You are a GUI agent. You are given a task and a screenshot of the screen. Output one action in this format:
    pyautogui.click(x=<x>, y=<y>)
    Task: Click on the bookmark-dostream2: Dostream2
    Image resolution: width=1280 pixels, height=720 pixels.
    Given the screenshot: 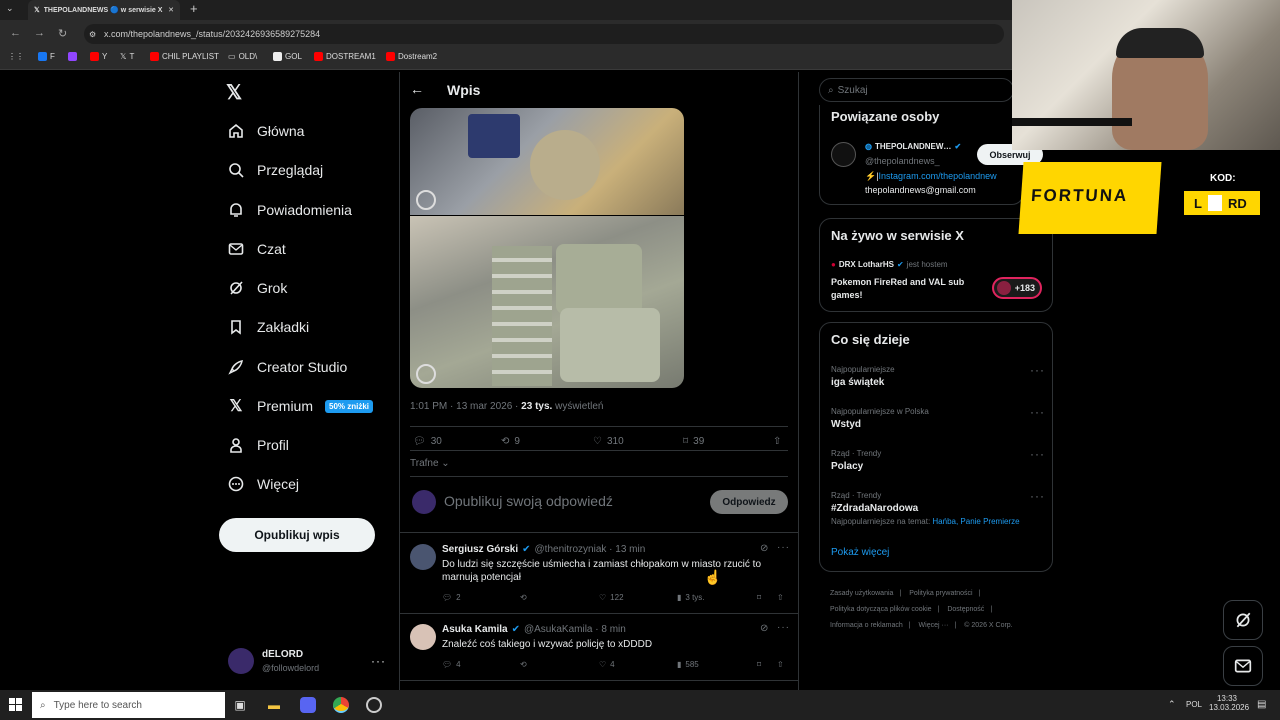 What is the action you would take?
    pyautogui.click(x=411, y=56)
    